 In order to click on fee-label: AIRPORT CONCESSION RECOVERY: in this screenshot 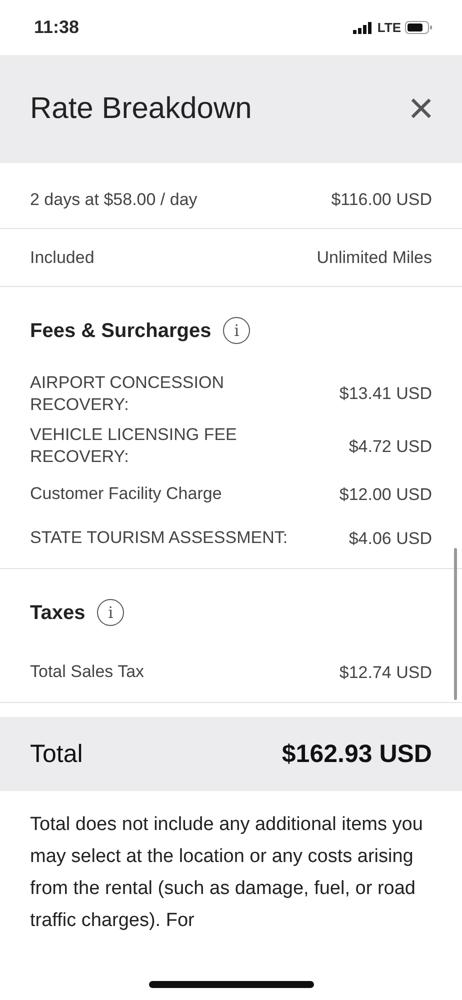, I will do `click(127, 394)`.